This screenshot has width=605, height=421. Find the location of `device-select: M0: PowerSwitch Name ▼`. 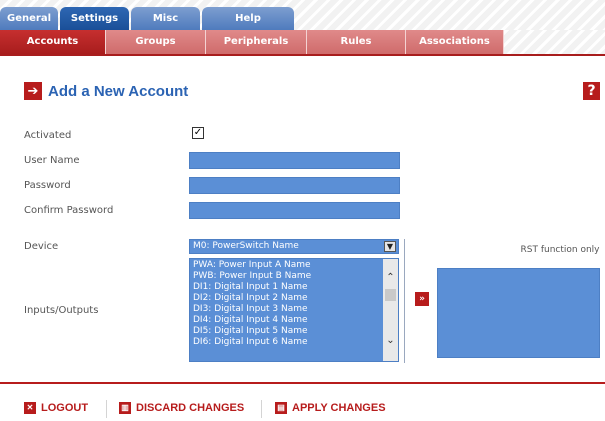

device-select: M0: PowerSwitch Name ▼ is located at coordinates (294, 246).